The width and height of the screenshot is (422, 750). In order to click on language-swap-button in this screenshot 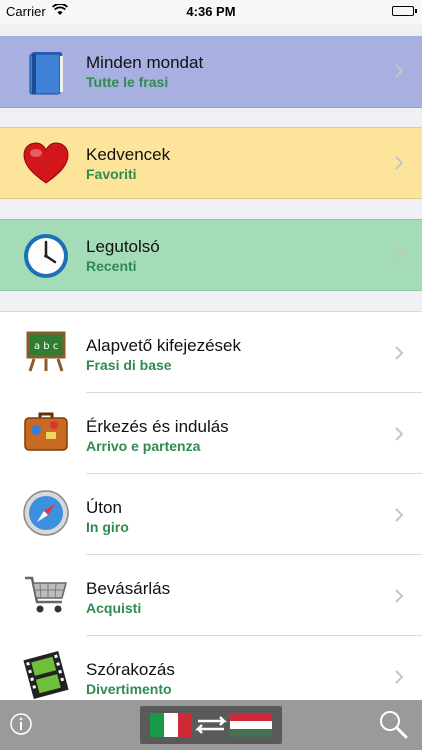, I will do `click(211, 725)`.